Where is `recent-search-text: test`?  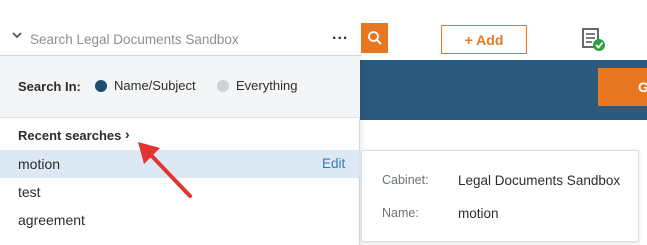 recent-search-text: test is located at coordinates (29, 192).